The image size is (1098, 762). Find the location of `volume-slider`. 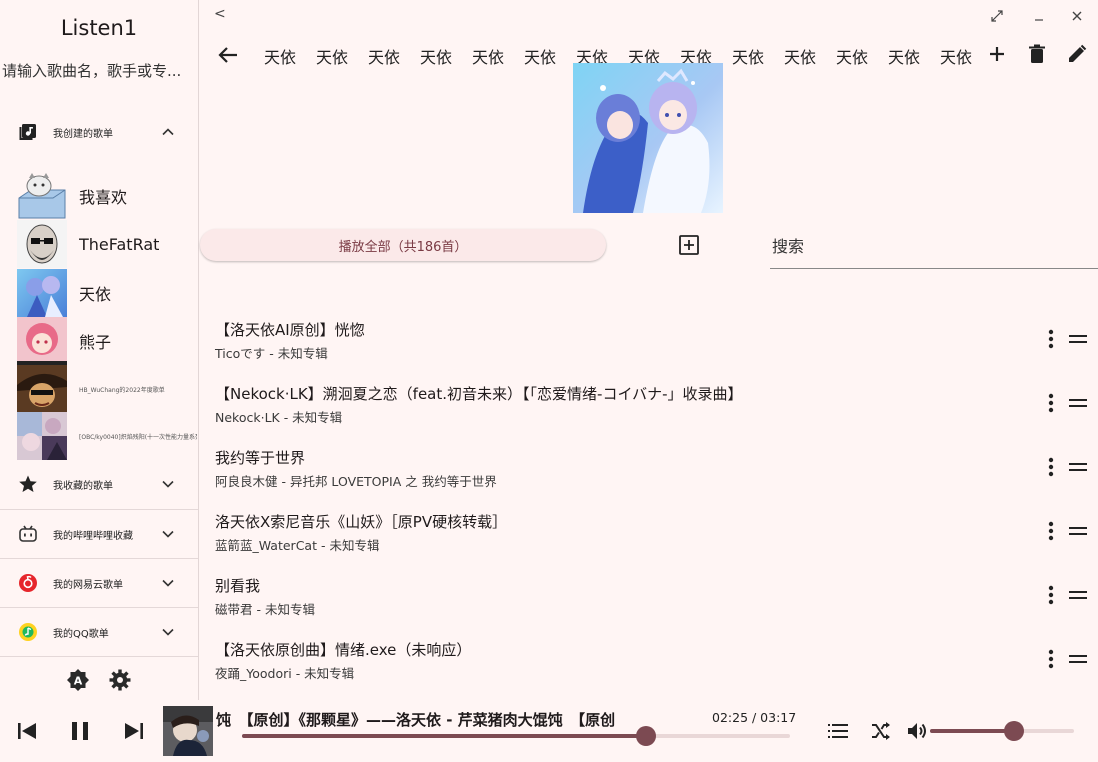

volume-slider is located at coordinates (1002, 731).